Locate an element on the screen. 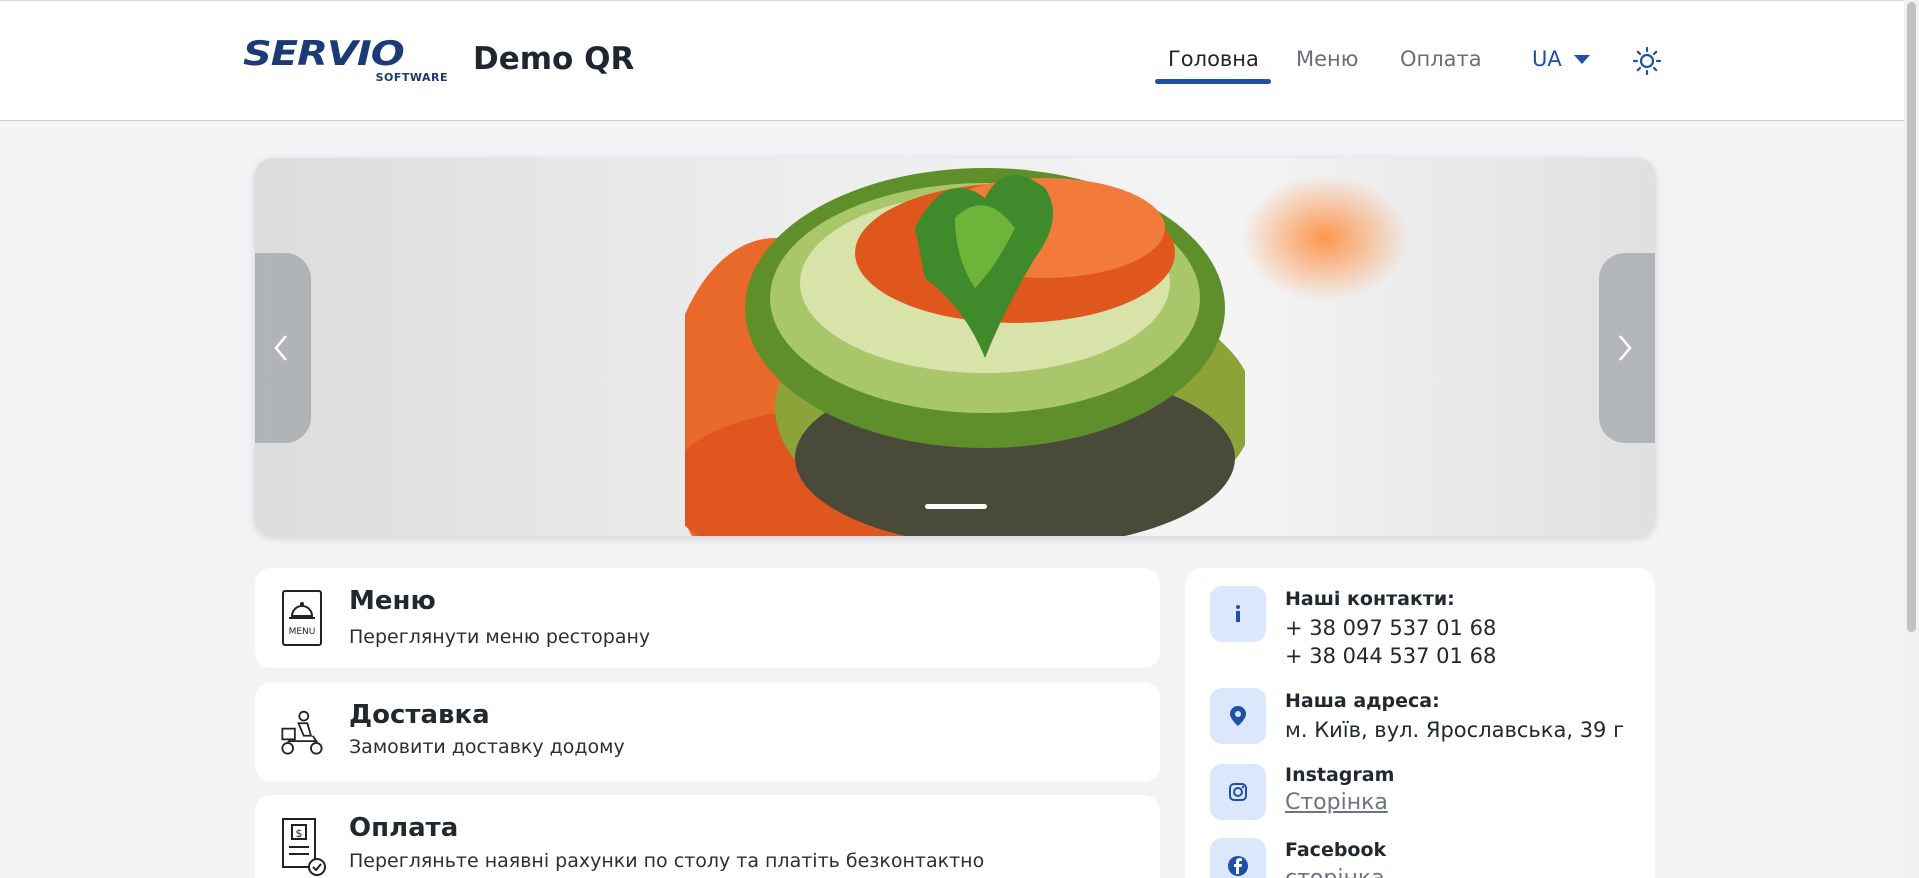  facebook-link: сторінка is located at coordinates (1335, 872).